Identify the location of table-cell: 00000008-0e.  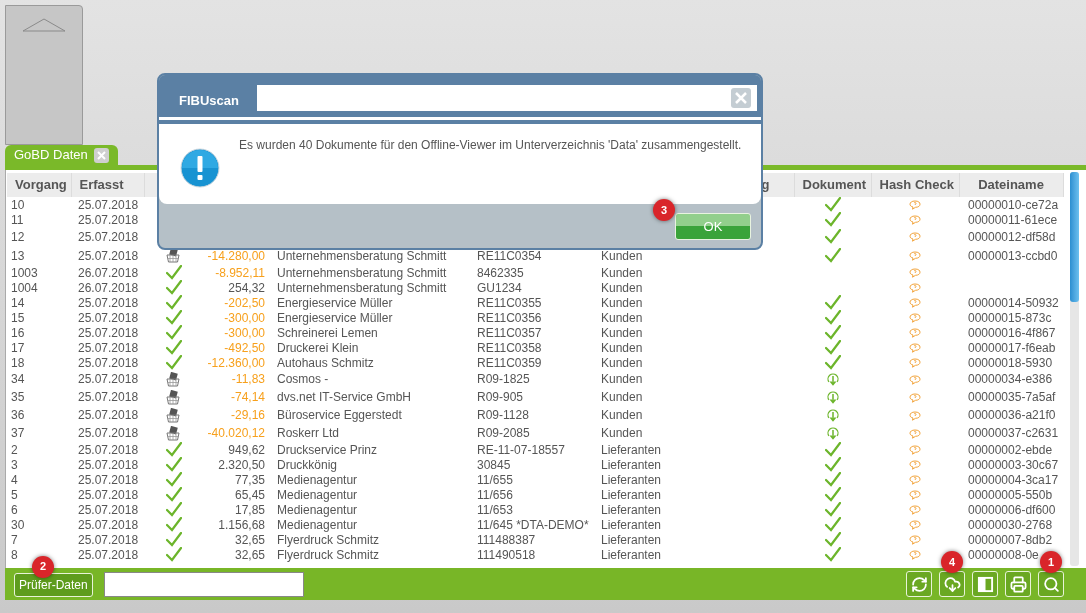
(1003, 554).